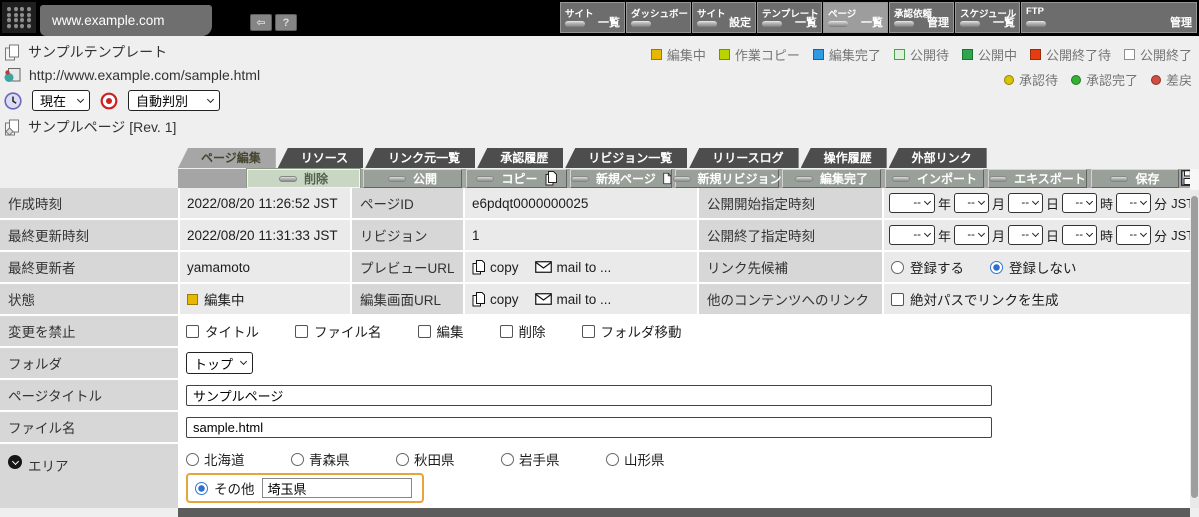 Image resolution: width=1199 pixels, height=517 pixels. Describe the element at coordinates (724, 17) in the screenshot. I see `nav-site-settings: サイト 設定` at that location.